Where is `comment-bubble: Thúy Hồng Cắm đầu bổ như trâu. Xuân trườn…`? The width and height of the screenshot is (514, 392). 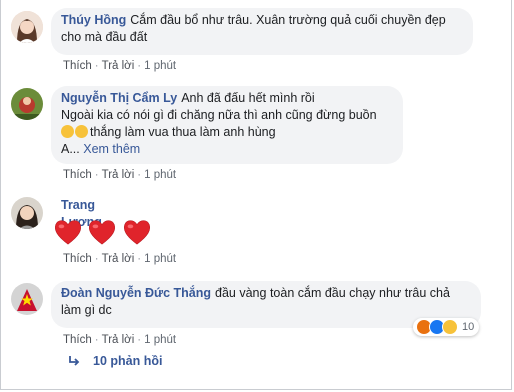
comment-bubble: Thúy Hồng Cắm đầu bổ như trâu. Xuân trườn… is located at coordinates (262, 31).